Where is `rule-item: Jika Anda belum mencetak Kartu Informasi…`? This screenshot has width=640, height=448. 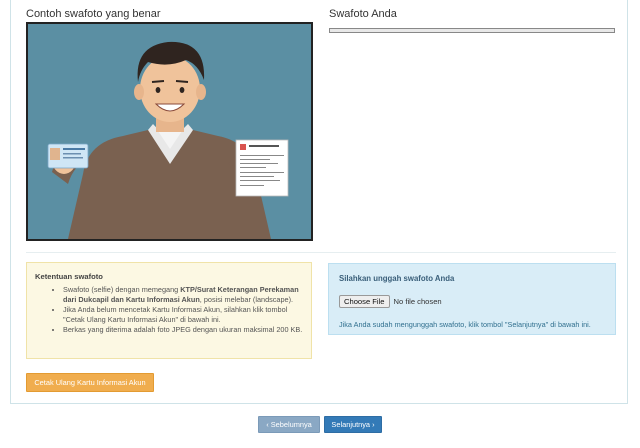 rule-item: Jika Anda belum mencetak Kartu Informasi… is located at coordinates (183, 315).